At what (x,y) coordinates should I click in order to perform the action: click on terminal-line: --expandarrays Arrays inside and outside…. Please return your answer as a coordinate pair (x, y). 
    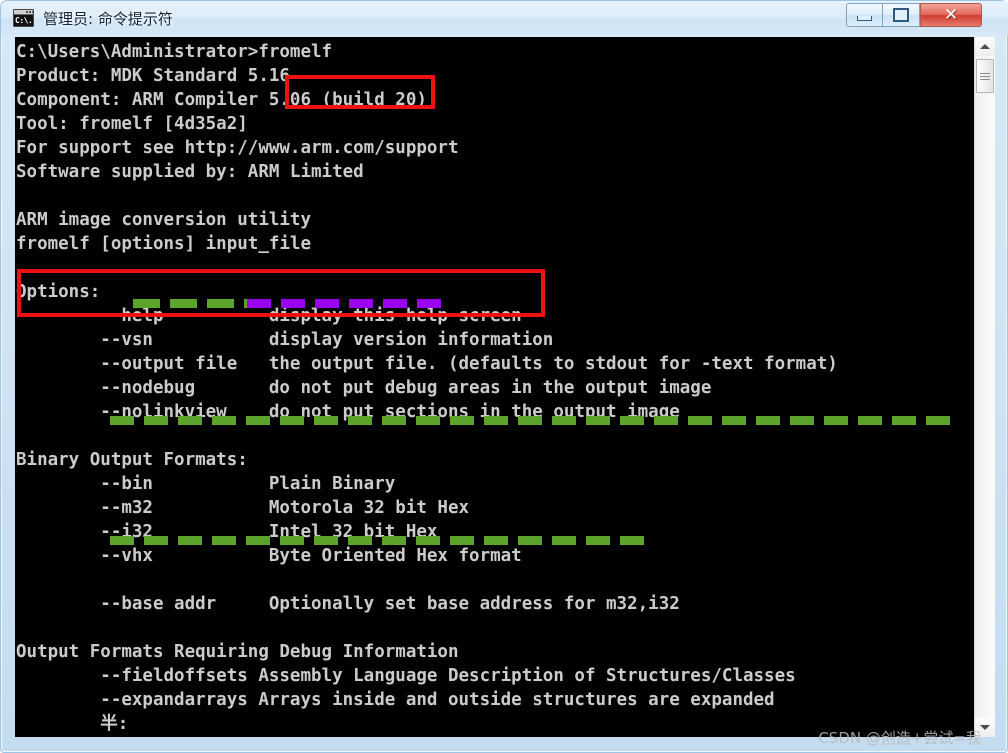
    Looking at the image, I should click on (395, 700).